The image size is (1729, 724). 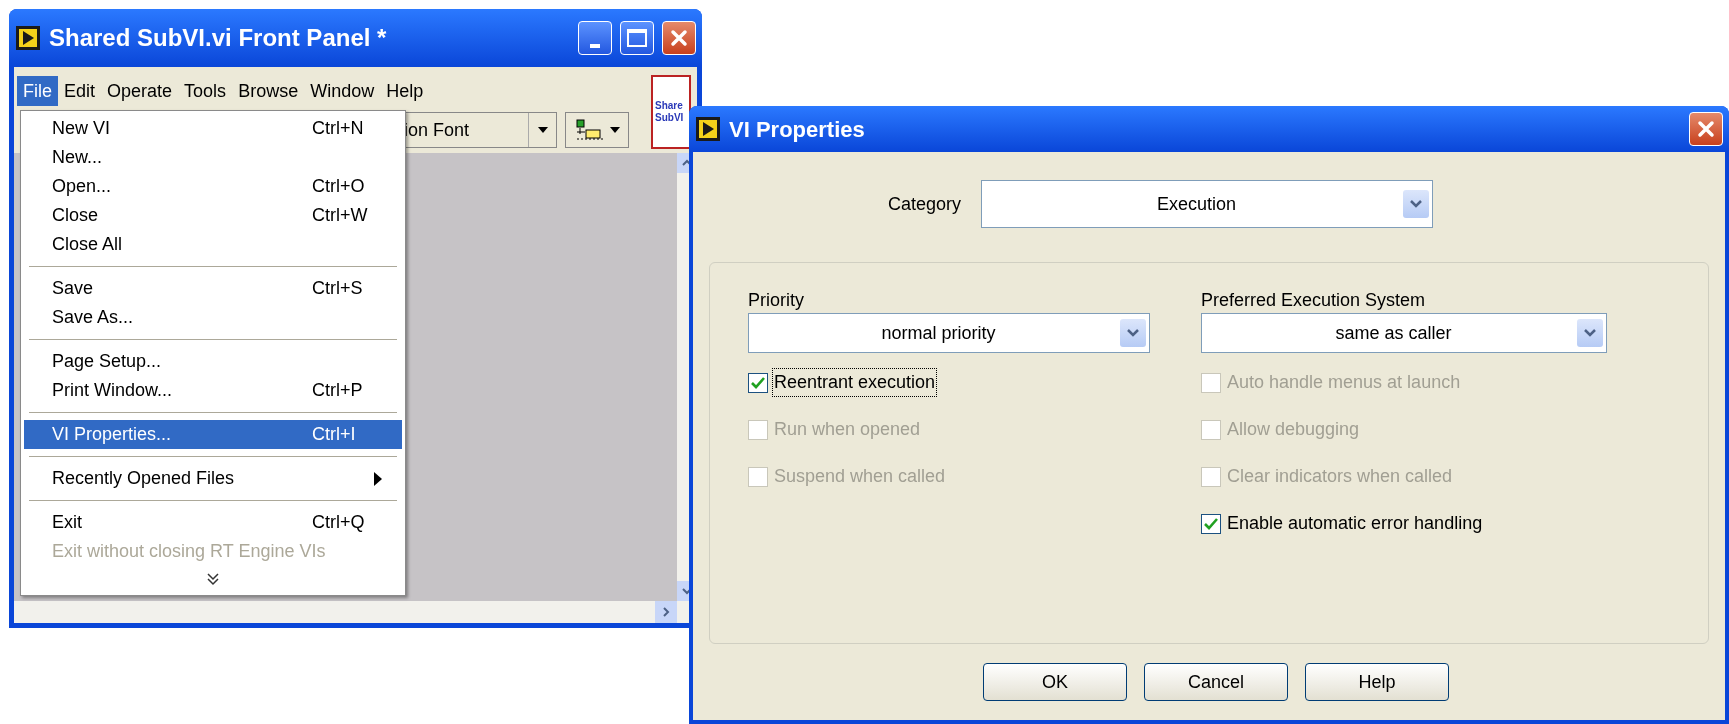 I want to click on menu-bar-item: Tools, so click(x=205, y=91).